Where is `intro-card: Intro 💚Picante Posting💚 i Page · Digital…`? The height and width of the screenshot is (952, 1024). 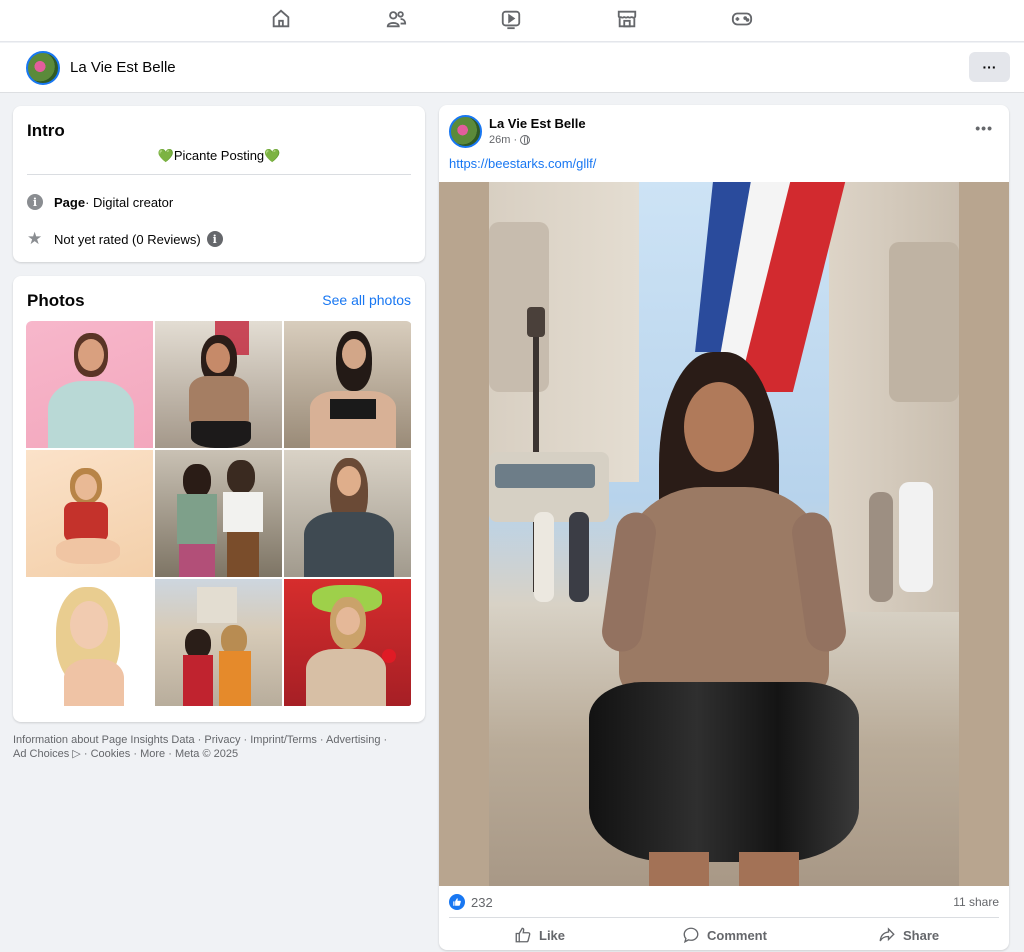 intro-card: Intro 💚Picante Posting💚 i Page · Digital… is located at coordinates (219, 184).